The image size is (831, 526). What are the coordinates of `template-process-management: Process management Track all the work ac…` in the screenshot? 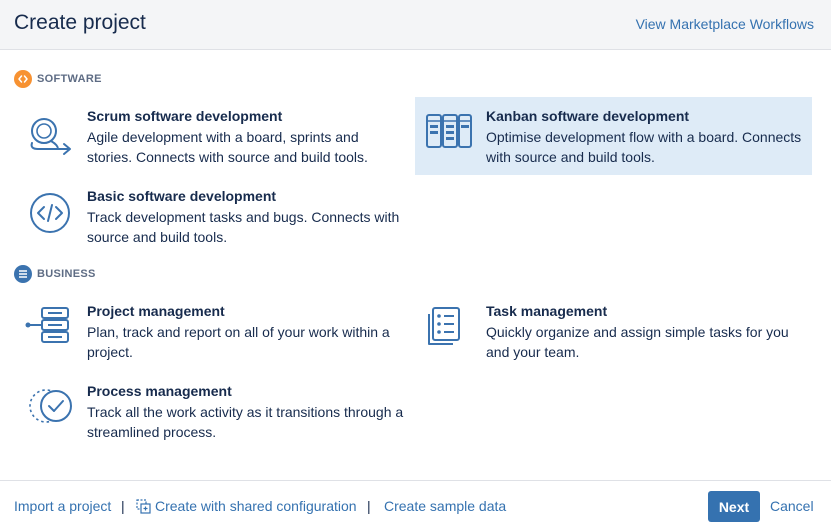 It's located at (214, 411).